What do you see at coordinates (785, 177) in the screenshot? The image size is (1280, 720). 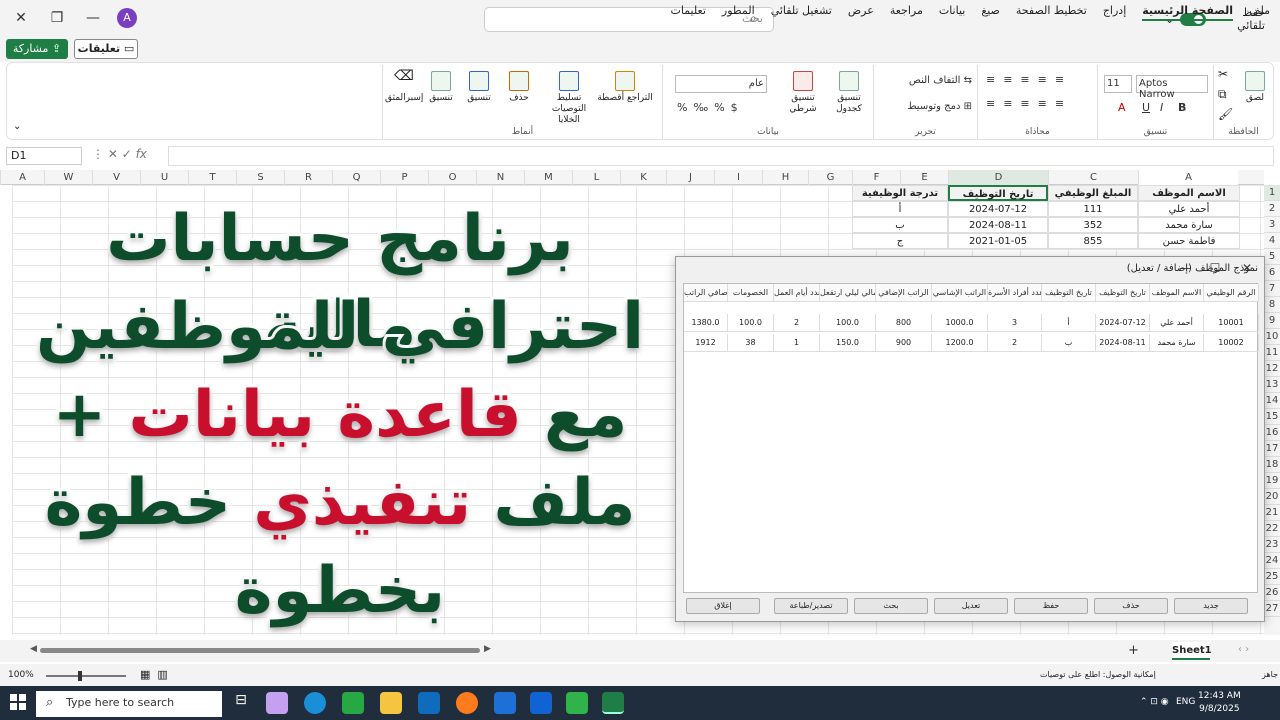 I see `column-header: H` at bounding box center [785, 177].